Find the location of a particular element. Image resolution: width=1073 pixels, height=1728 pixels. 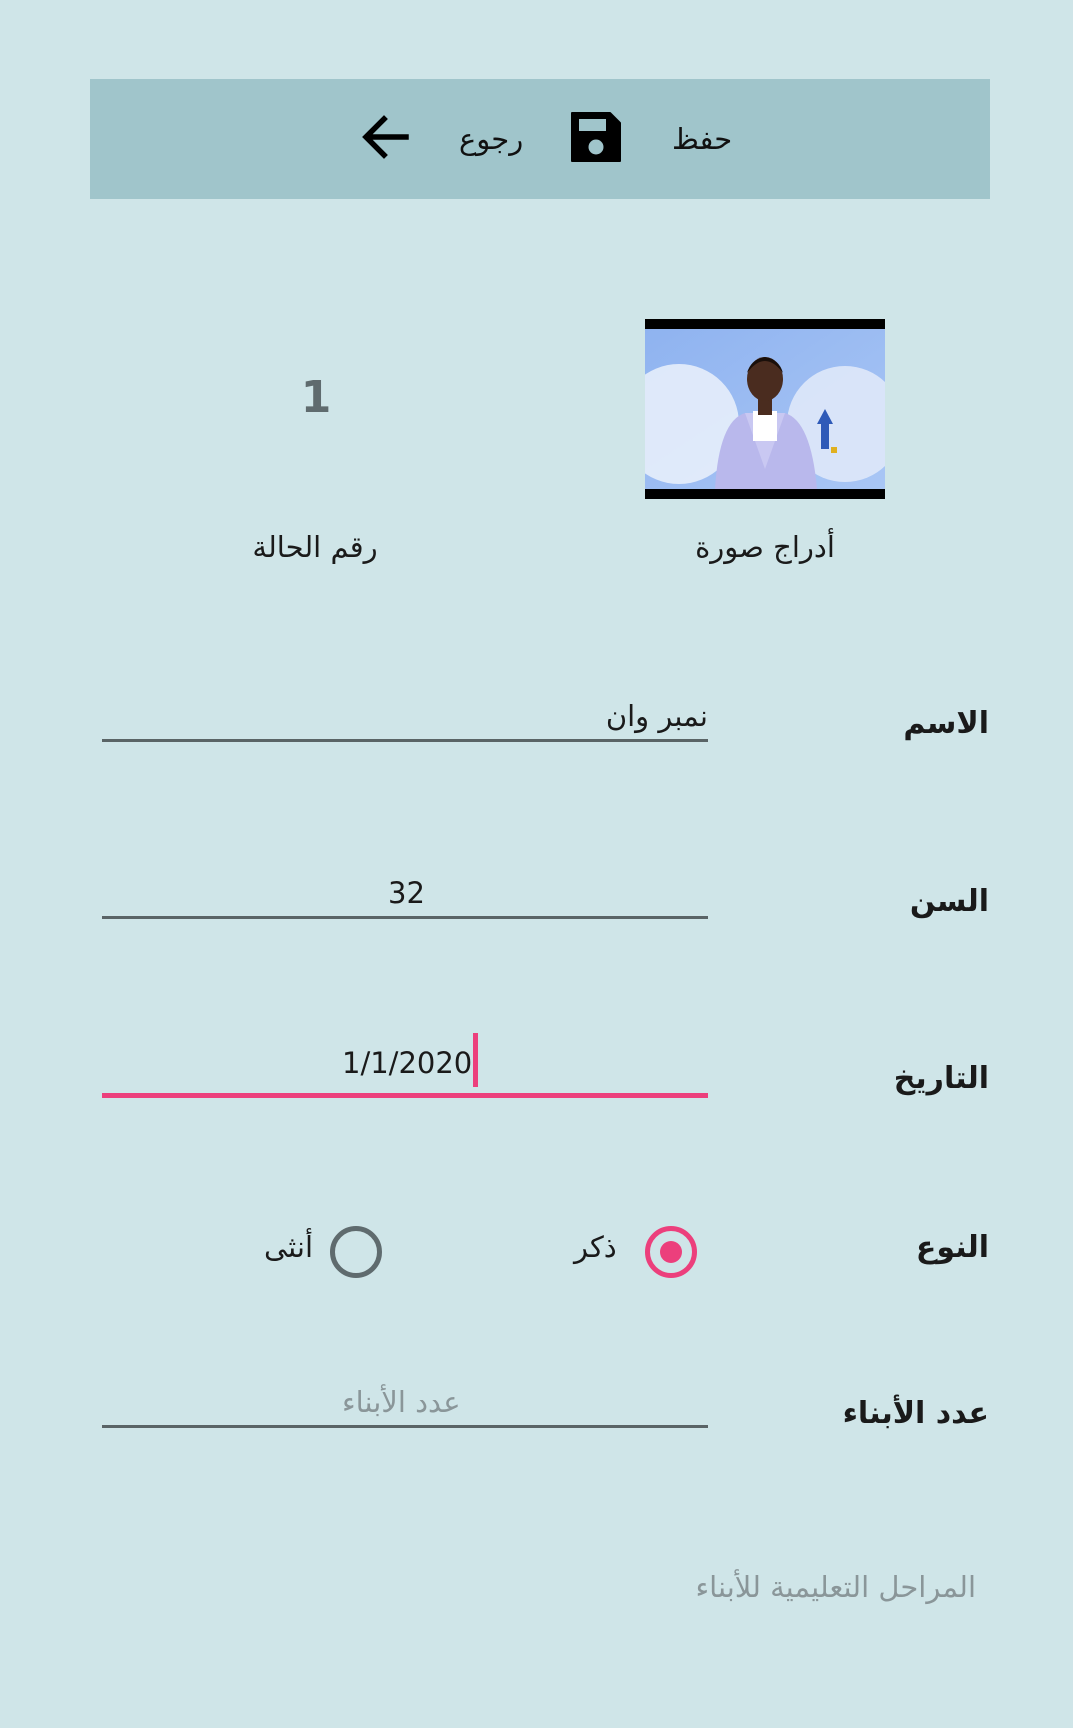

back-label-text: رجوع is located at coordinates (491, 139).